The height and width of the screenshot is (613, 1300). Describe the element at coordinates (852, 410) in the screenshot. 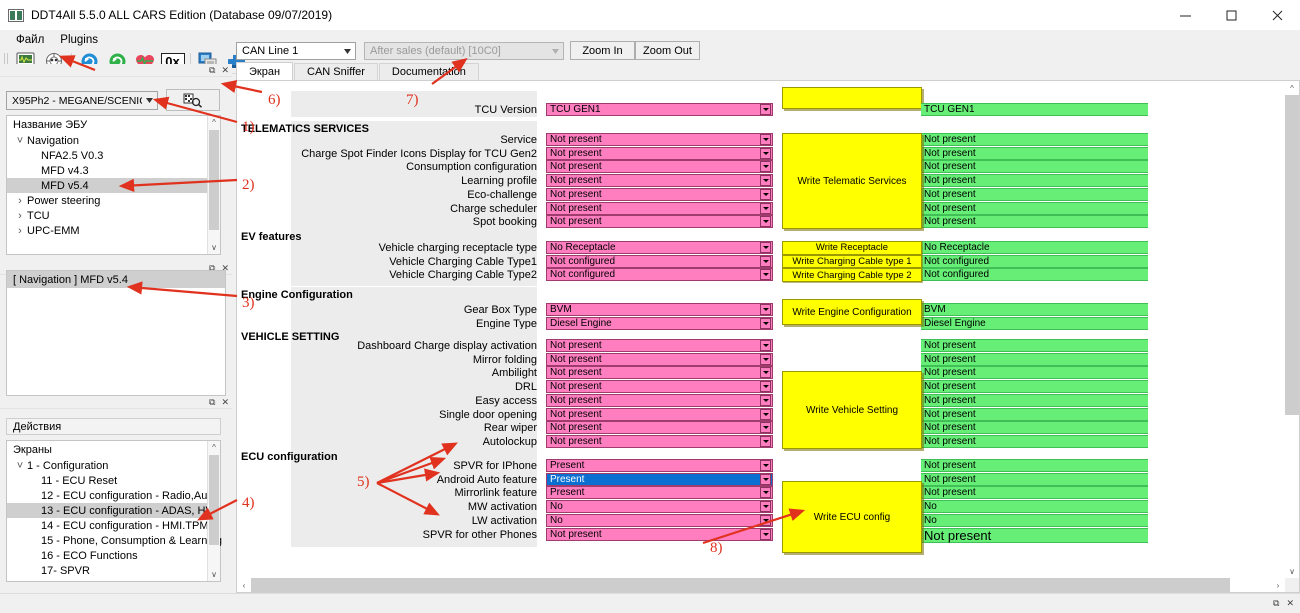

I see `write-button: Write Vehicle Setting` at that location.